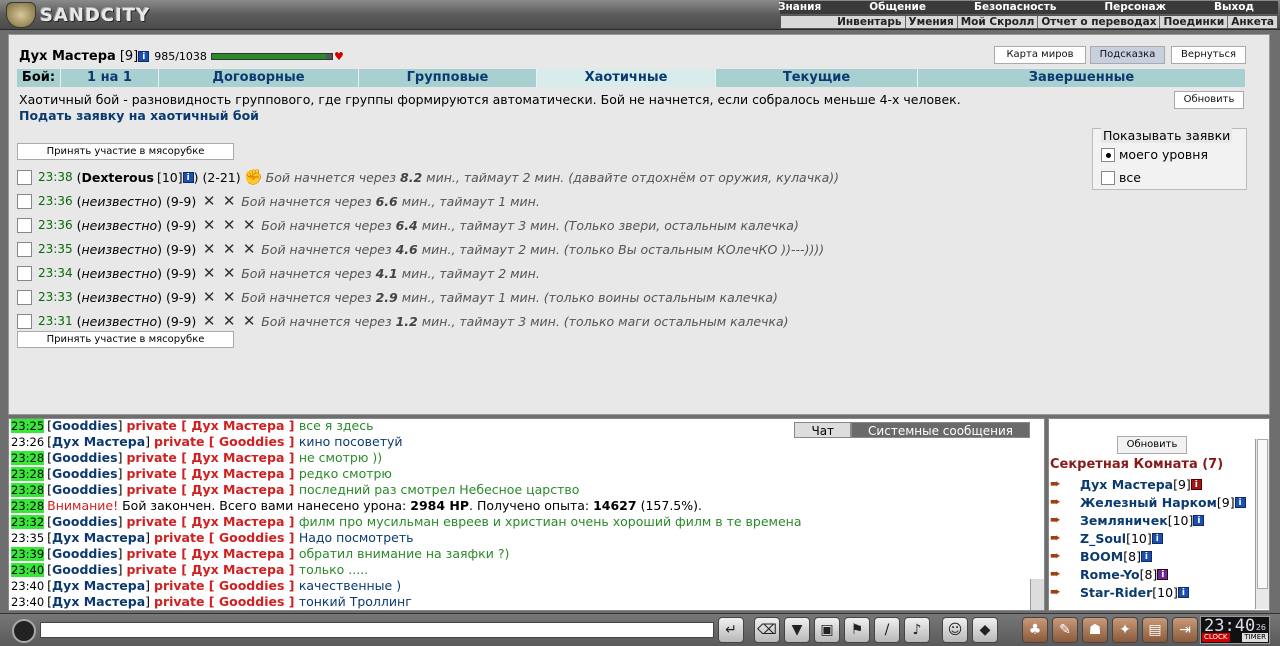 This screenshot has width=1280, height=646. Describe the element at coordinates (887, 630) in the screenshot. I see `translit-icon: /` at that location.